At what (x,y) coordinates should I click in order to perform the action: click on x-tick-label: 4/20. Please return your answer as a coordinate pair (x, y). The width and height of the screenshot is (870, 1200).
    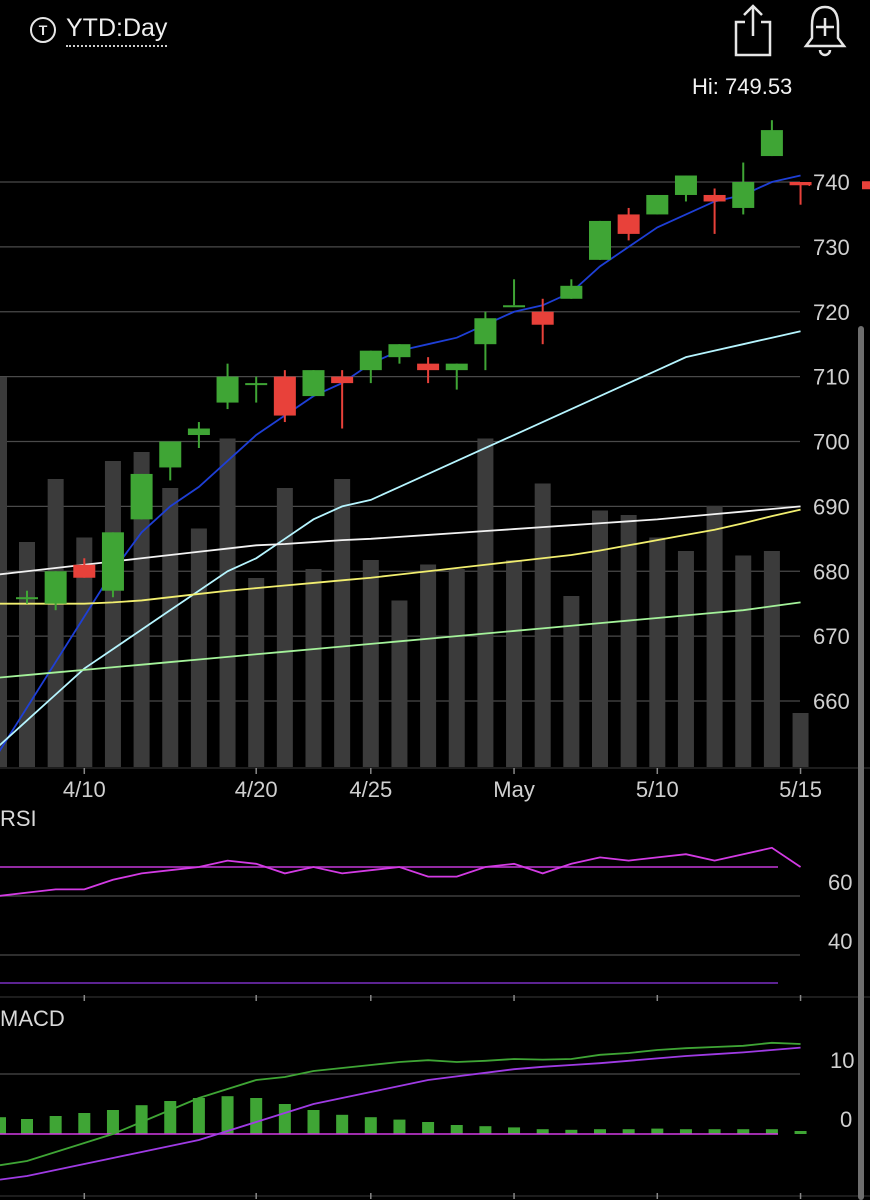
    Looking at the image, I should click on (256, 789).